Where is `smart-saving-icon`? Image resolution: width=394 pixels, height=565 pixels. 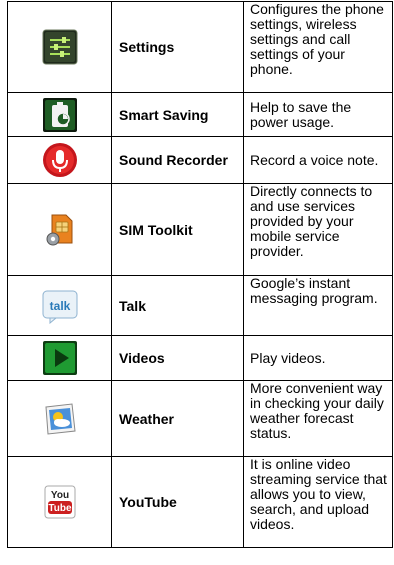 smart-saving-icon is located at coordinates (60, 115).